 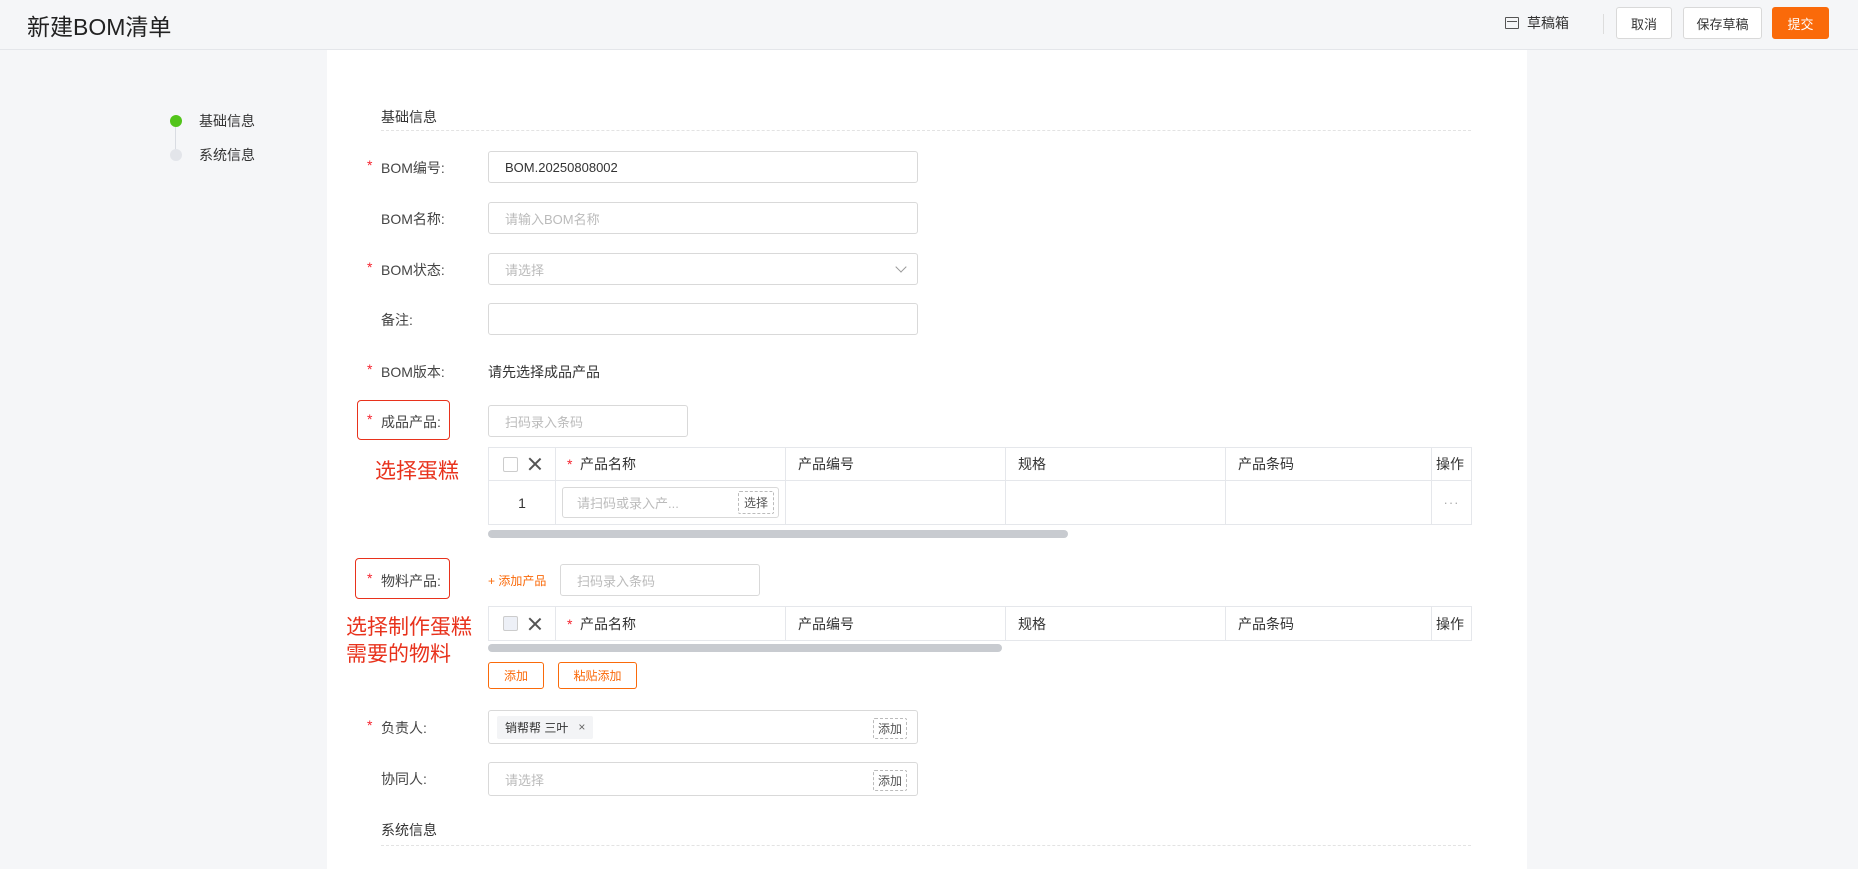 What do you see at coordinates (397, 320) in the screenshot?
I see `remark-label: 备注:` at bounding box center [397, 320].